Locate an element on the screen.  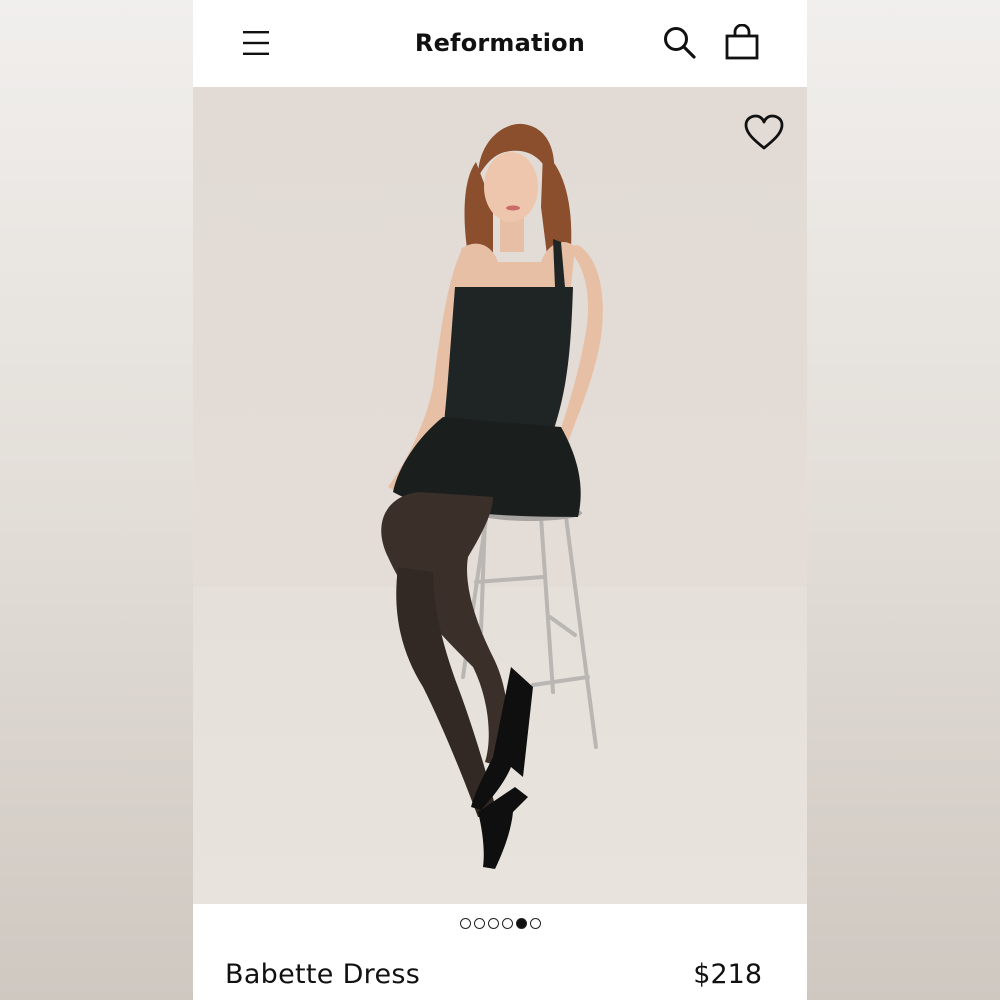
menu-button is located at coordinates (256, 43).